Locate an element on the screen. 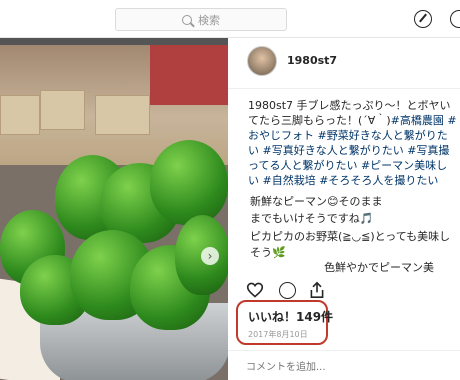  post-date: 2017年8月10日 is located at coordinates (278, 334).